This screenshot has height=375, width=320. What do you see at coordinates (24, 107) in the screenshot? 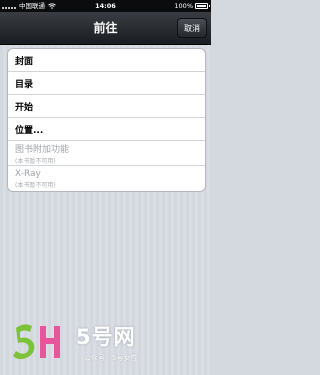
I see `menu-item-label: 开始` at bounding box center [24, 107].